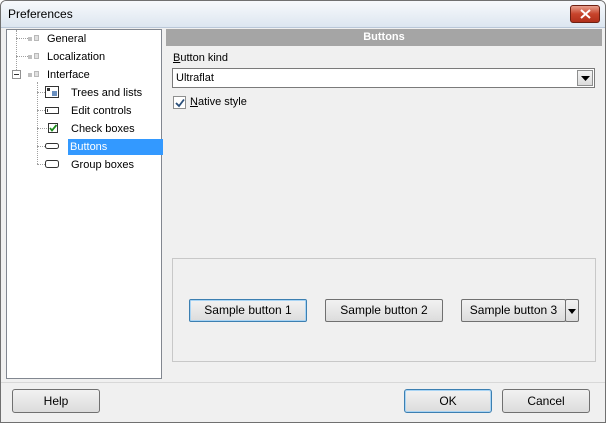  Describe the element at coordinates (248, 310) in the screenshot. I see `sample-button-1: Sample button 1` at that location.